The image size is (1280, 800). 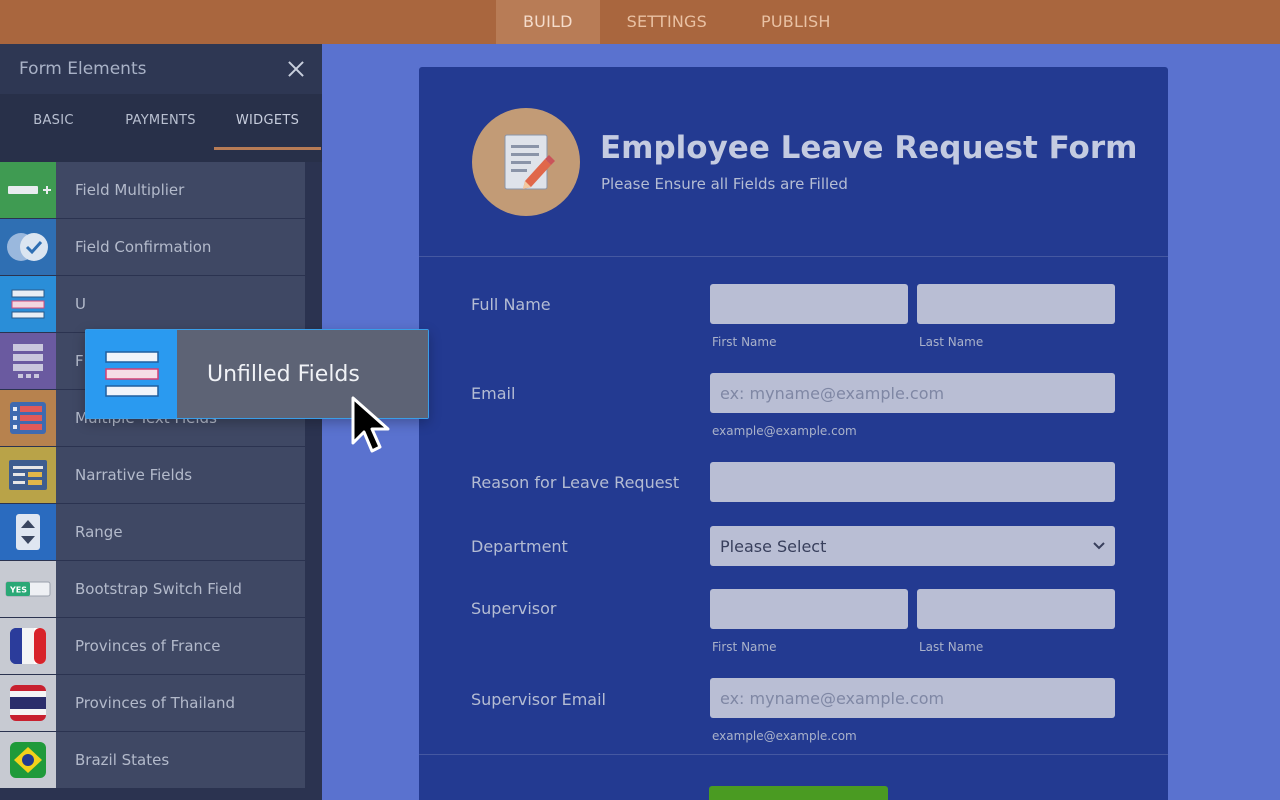 What do you see at coordinates (809, 609) in the screenshot?
I see `supervisor-first-input` at bounding box center [809, 609].